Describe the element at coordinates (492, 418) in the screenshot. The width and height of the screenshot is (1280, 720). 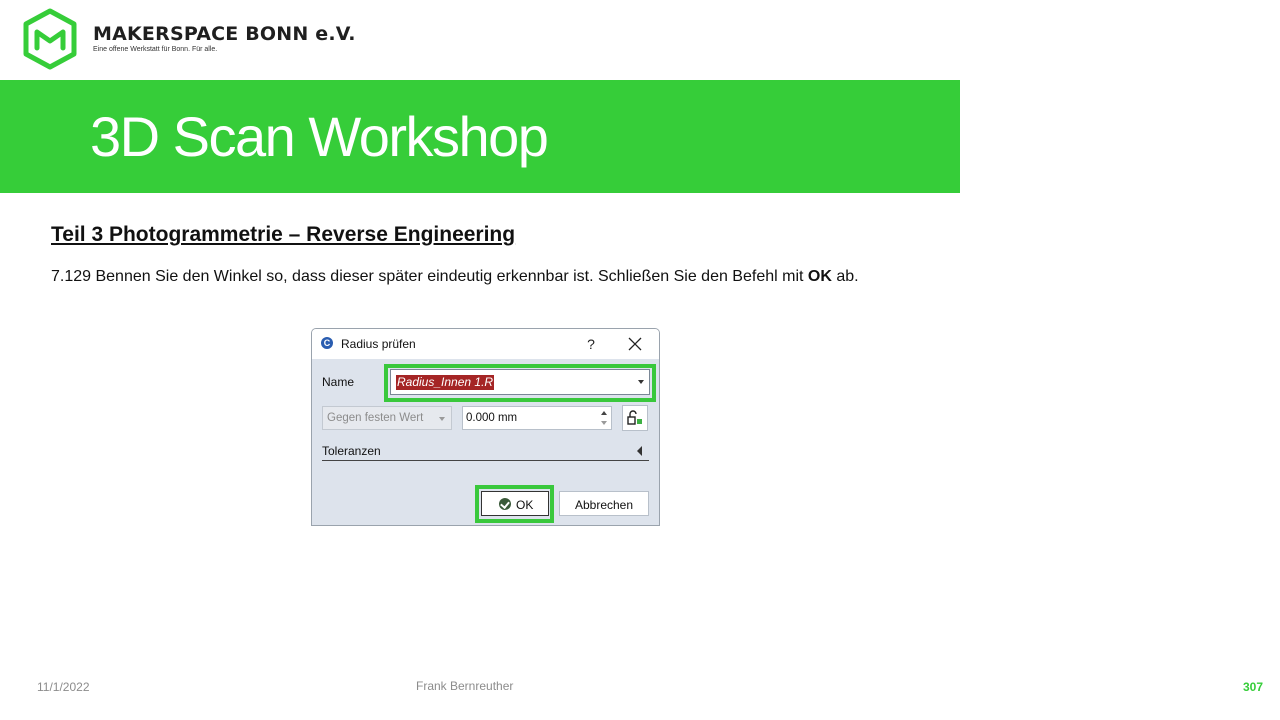
I see `value-text: 0.000 mm` at that location.